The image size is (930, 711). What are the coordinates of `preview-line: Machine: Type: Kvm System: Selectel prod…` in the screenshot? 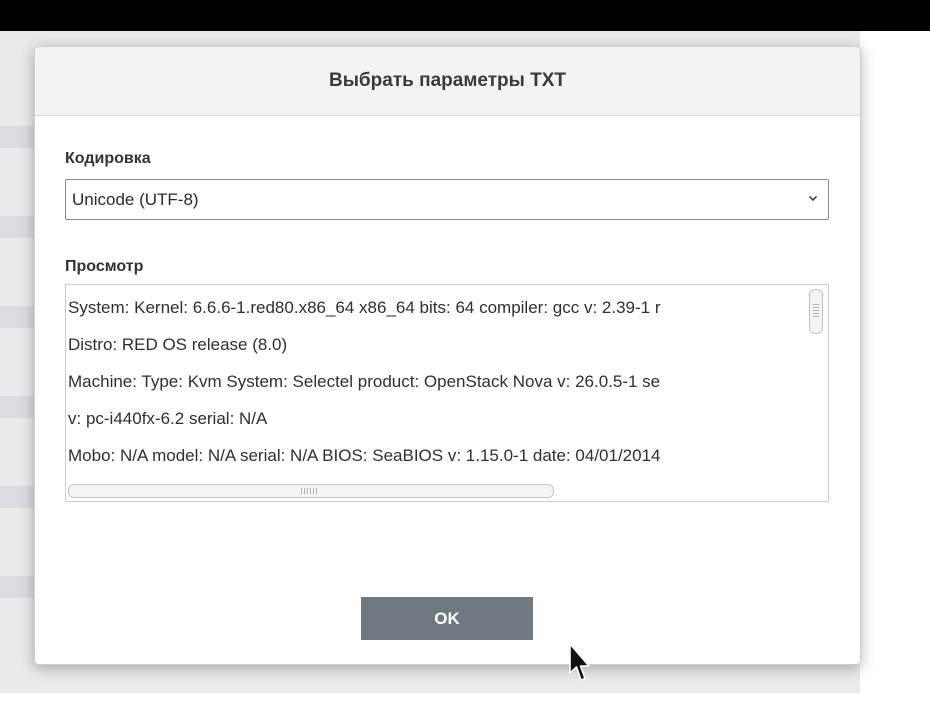 It's located at (364, 381).